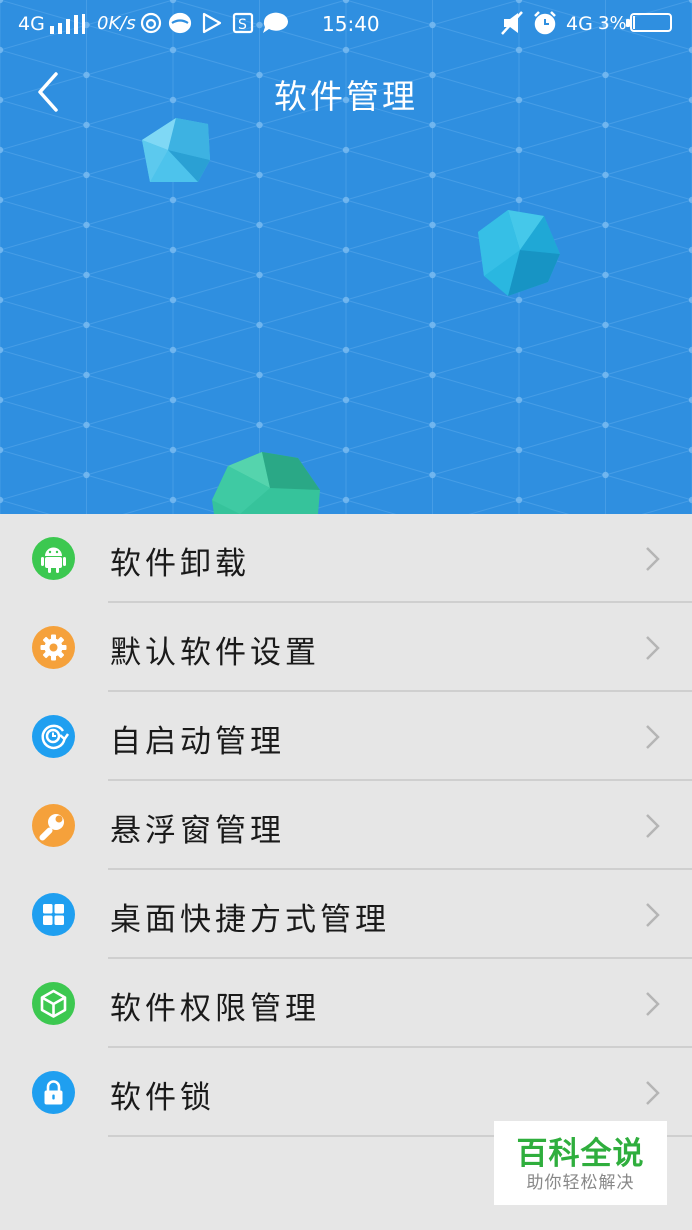 This screenshot has width=692, height=1230. What do you see at coordinates (579, 24) in the screenshot?
I see `network-type-secondary: 4G` at bounding box center [579, 24].